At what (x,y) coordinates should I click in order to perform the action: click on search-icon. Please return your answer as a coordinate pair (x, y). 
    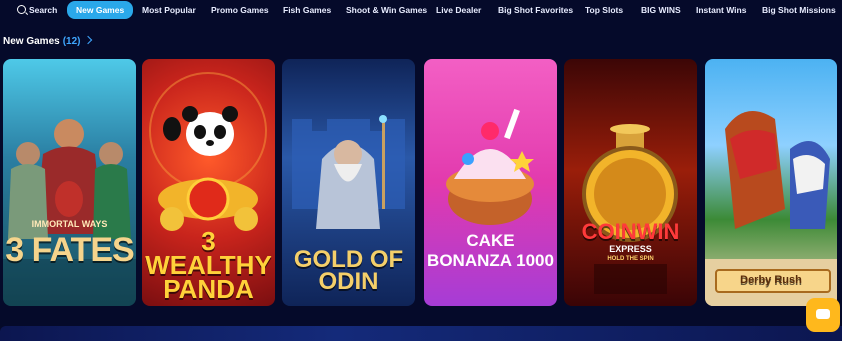
    Looking at the image, I should click on (21, 9).